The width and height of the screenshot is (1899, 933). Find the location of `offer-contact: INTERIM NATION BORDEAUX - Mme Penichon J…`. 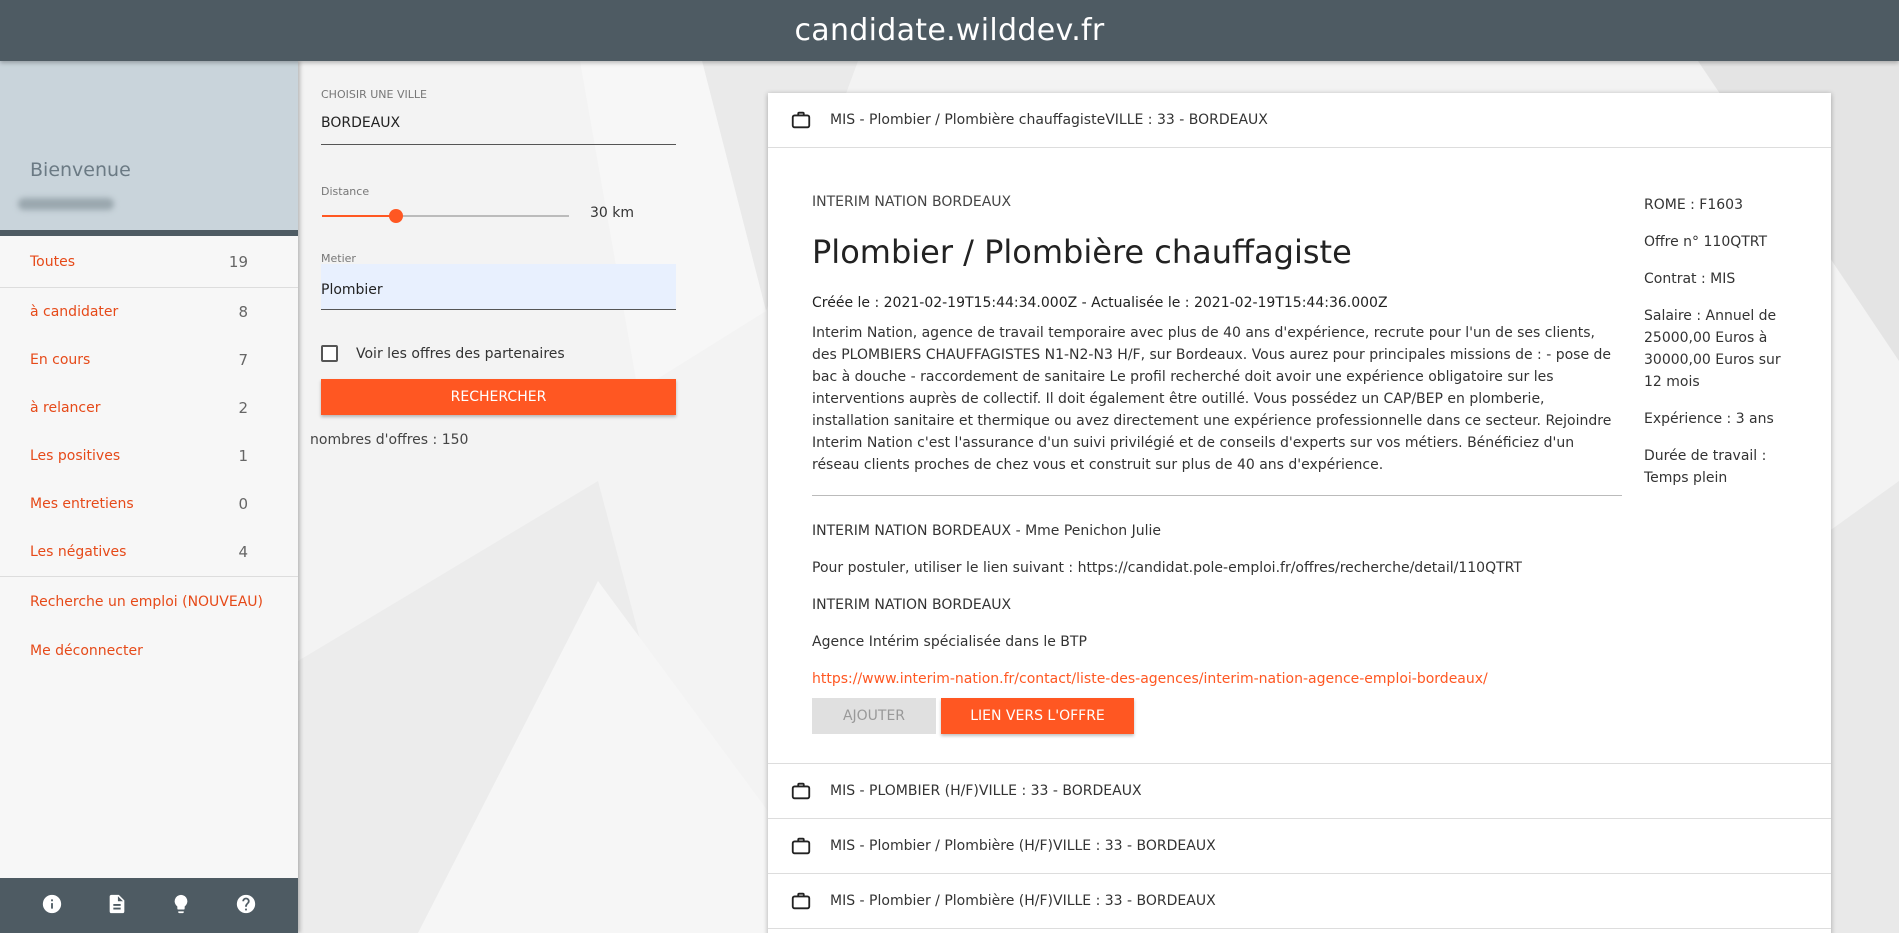

offer-contact: INTERIM NATION BORDEAUX - Mme Penichon J… is located at coordinates (987, 531).